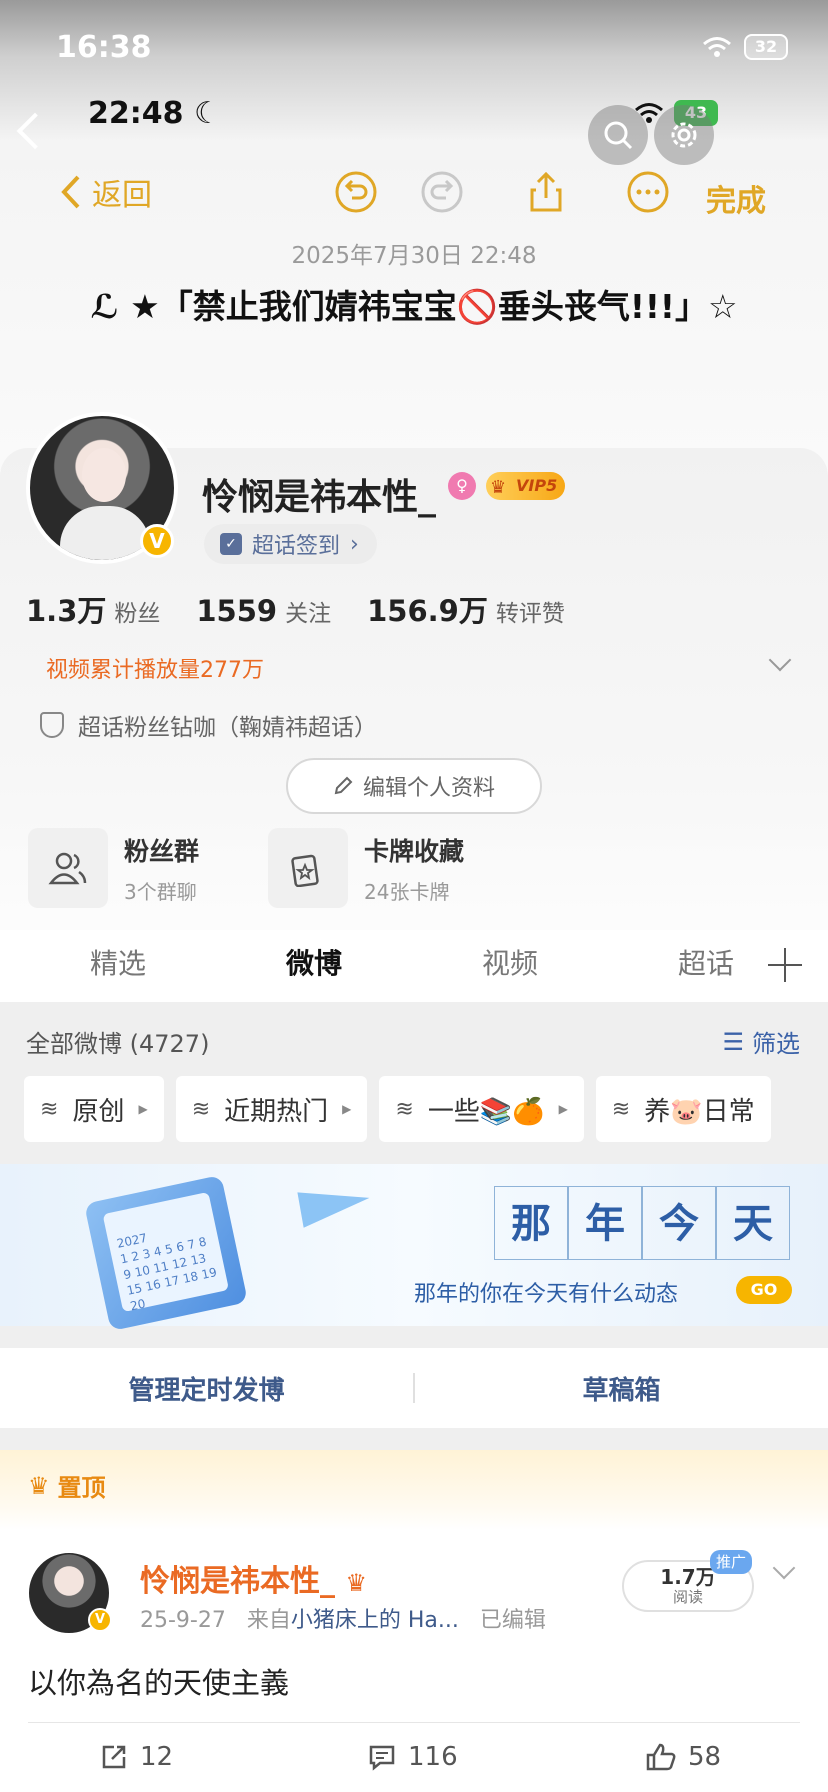 The height and width of the screenshot is (1792, 828). What do you see at coordinates (733, 1041) in the screenshot?
I see `filter-icon: ☰` at bounding box center [733, 1041].